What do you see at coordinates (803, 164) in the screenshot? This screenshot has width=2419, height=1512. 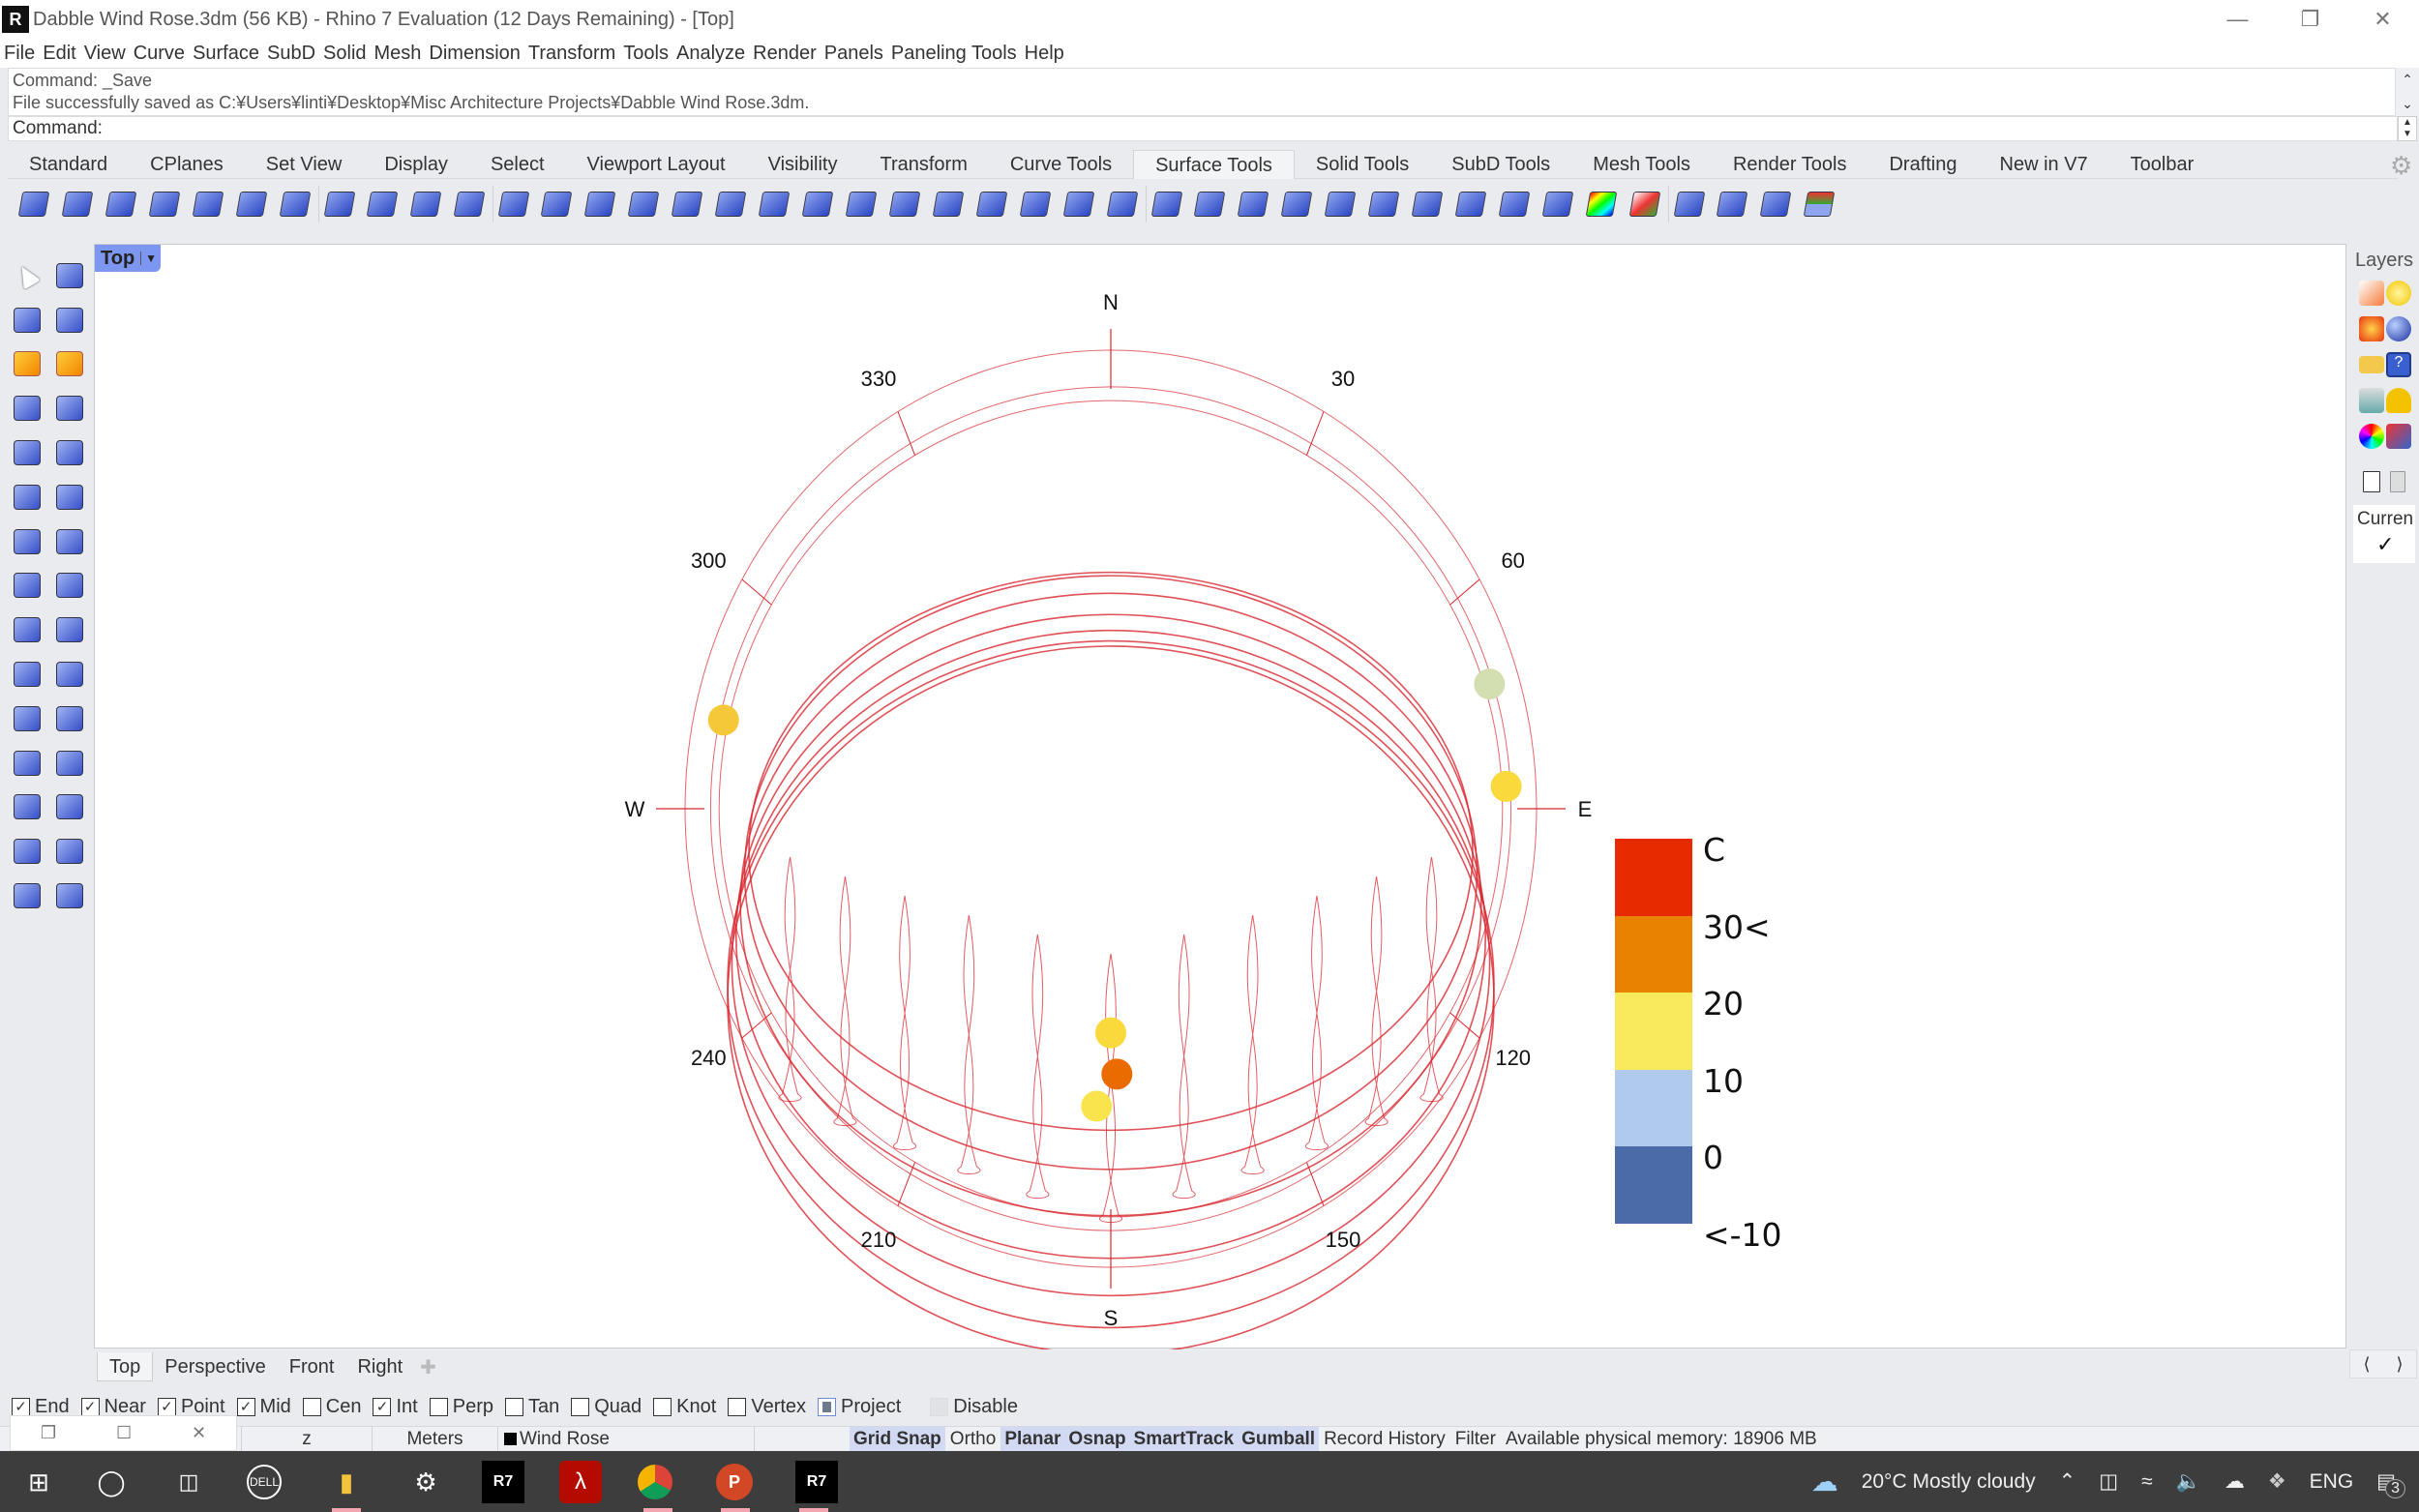 I see `tab-visibility: Visibility` at bounding box center [803, 164].